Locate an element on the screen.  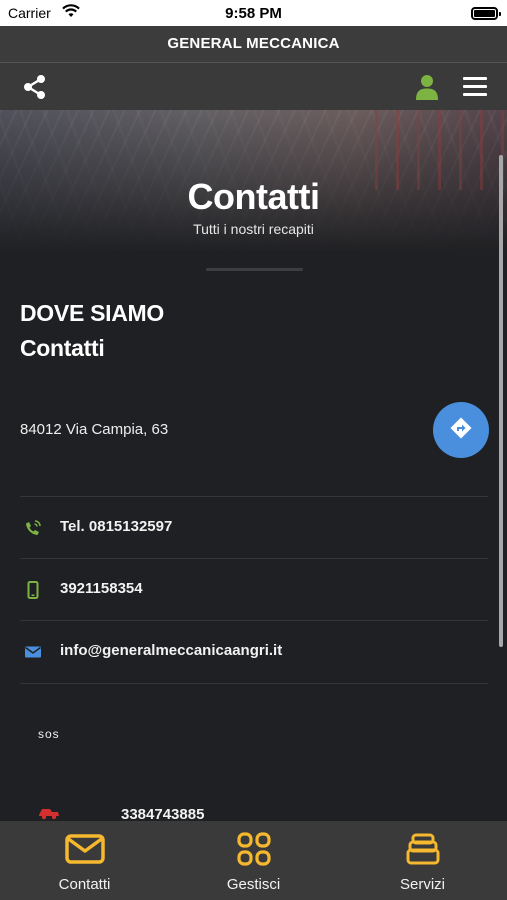
hamburger-menu-icon is located at coordinates (475, 87).